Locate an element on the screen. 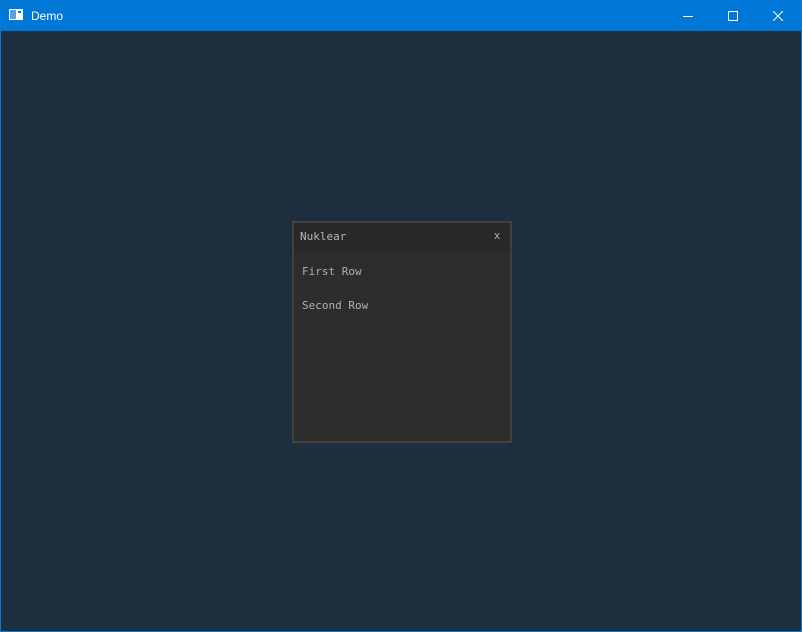 The width and height of the screenshot is (802, 632). window-title: Demo is located at coordinates (47, 16).